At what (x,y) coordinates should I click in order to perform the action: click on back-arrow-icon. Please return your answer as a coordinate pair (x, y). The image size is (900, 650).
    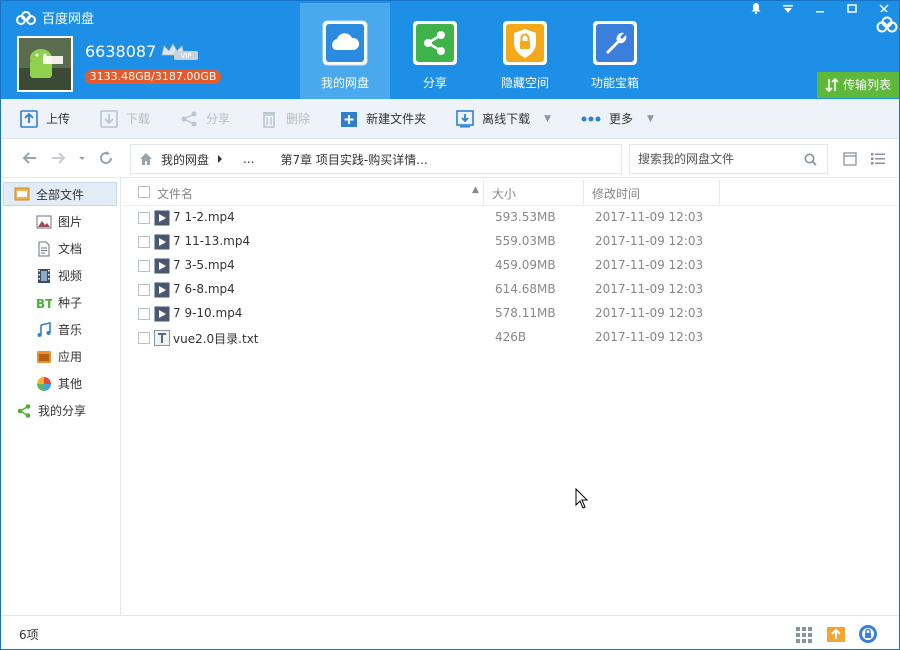
    Looking at the image, I should click on (30, 158).